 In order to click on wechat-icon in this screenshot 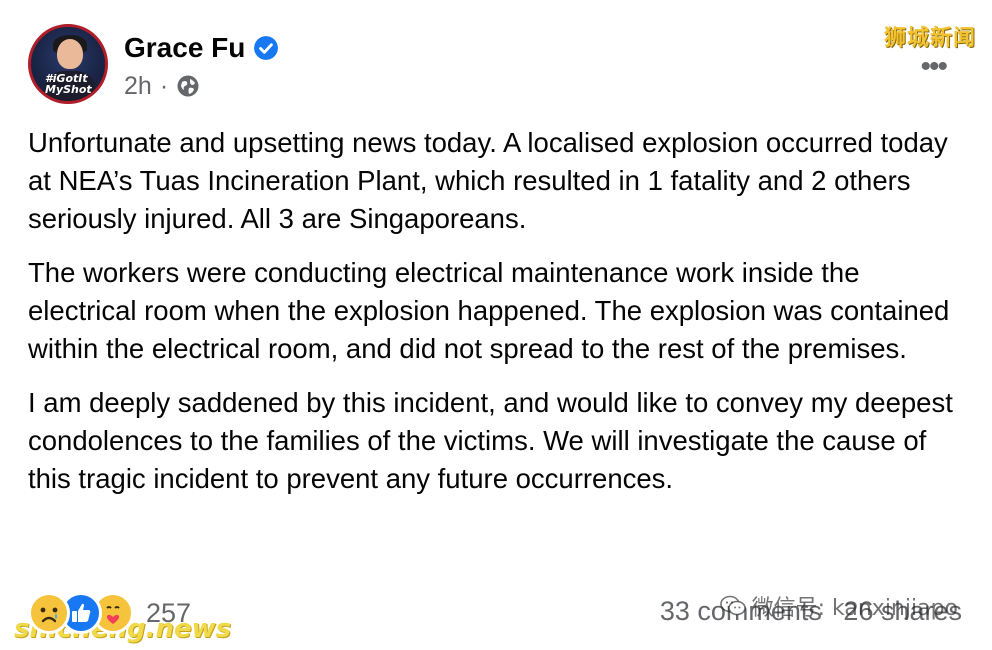, I will do `click(732, 605)`.